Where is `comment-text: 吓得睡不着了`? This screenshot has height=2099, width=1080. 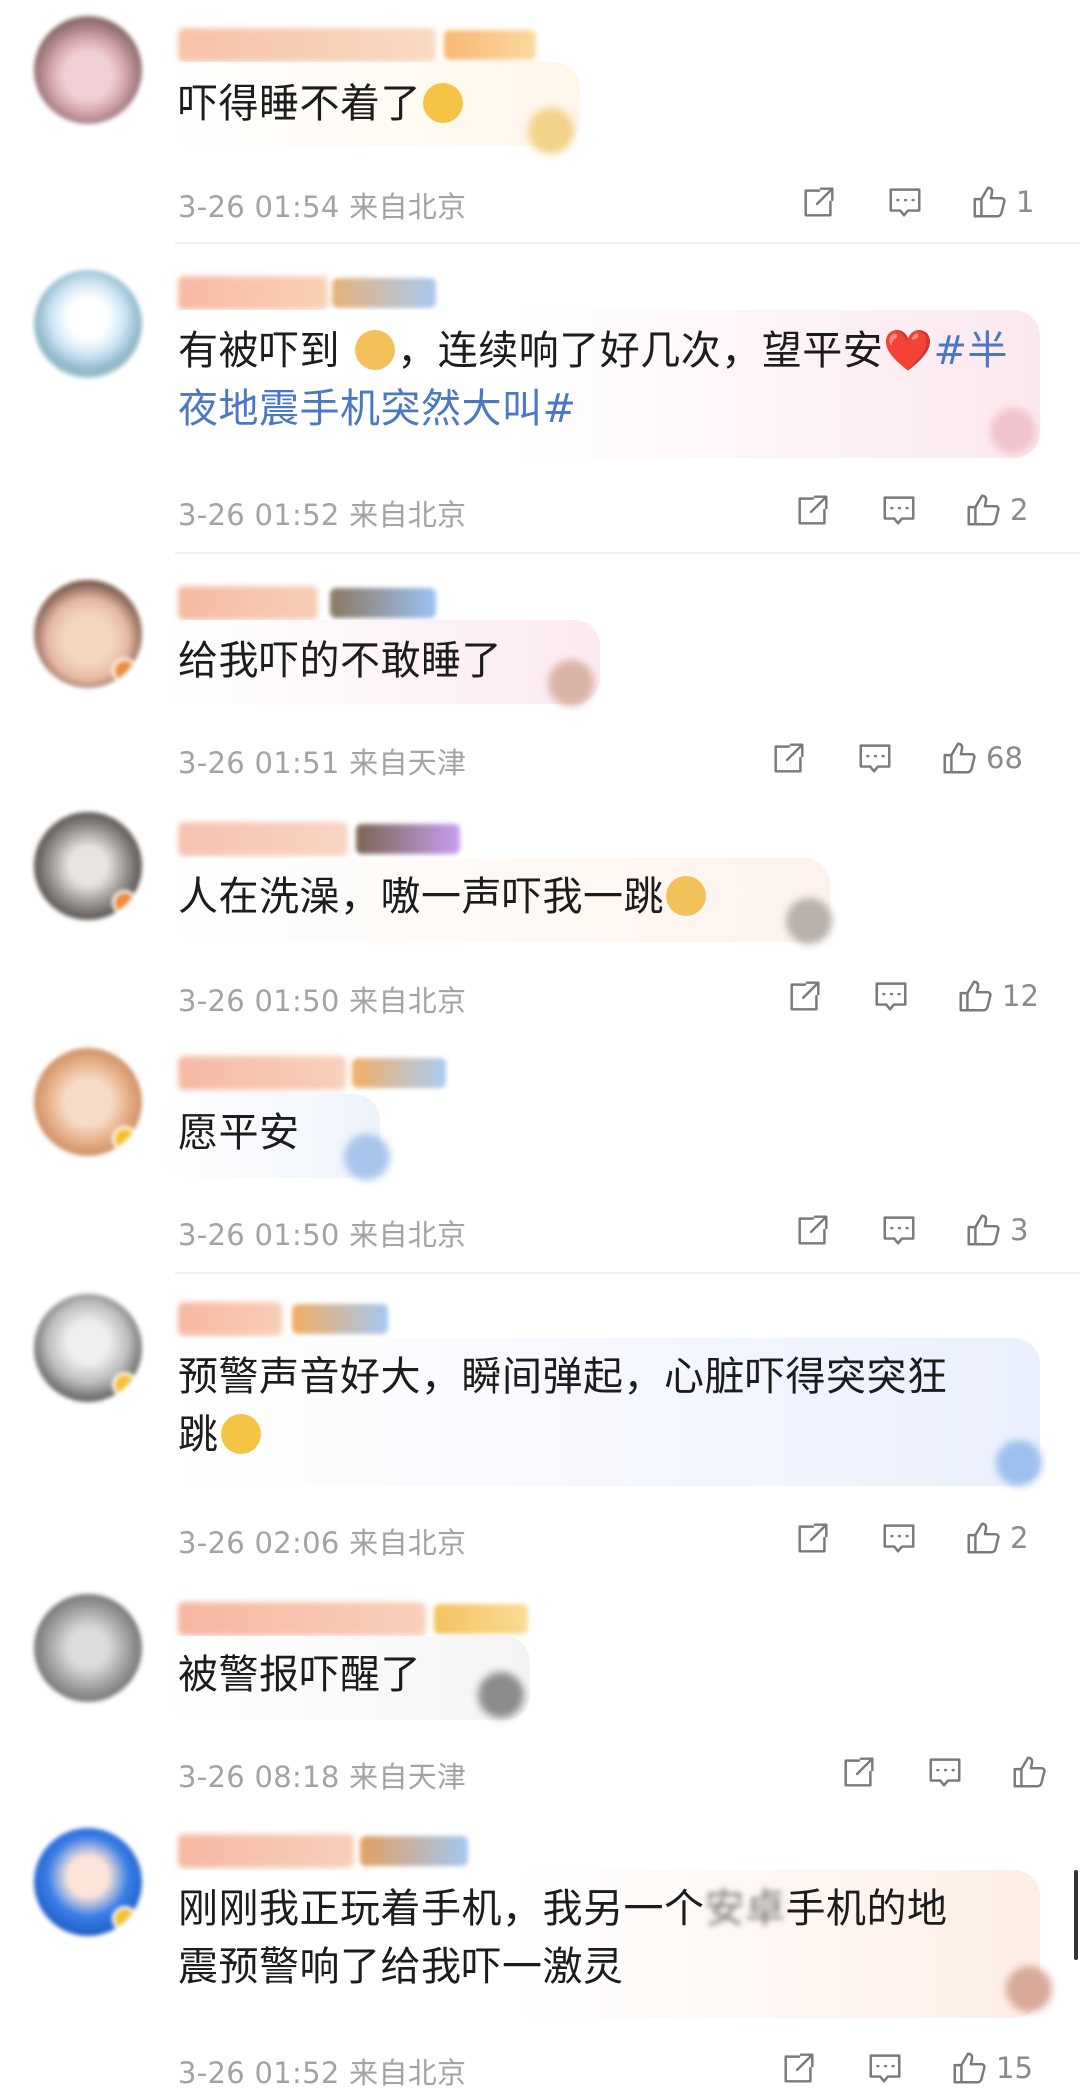 comment-text: 吓得睡不着了 is located at coordinates (321, 104).